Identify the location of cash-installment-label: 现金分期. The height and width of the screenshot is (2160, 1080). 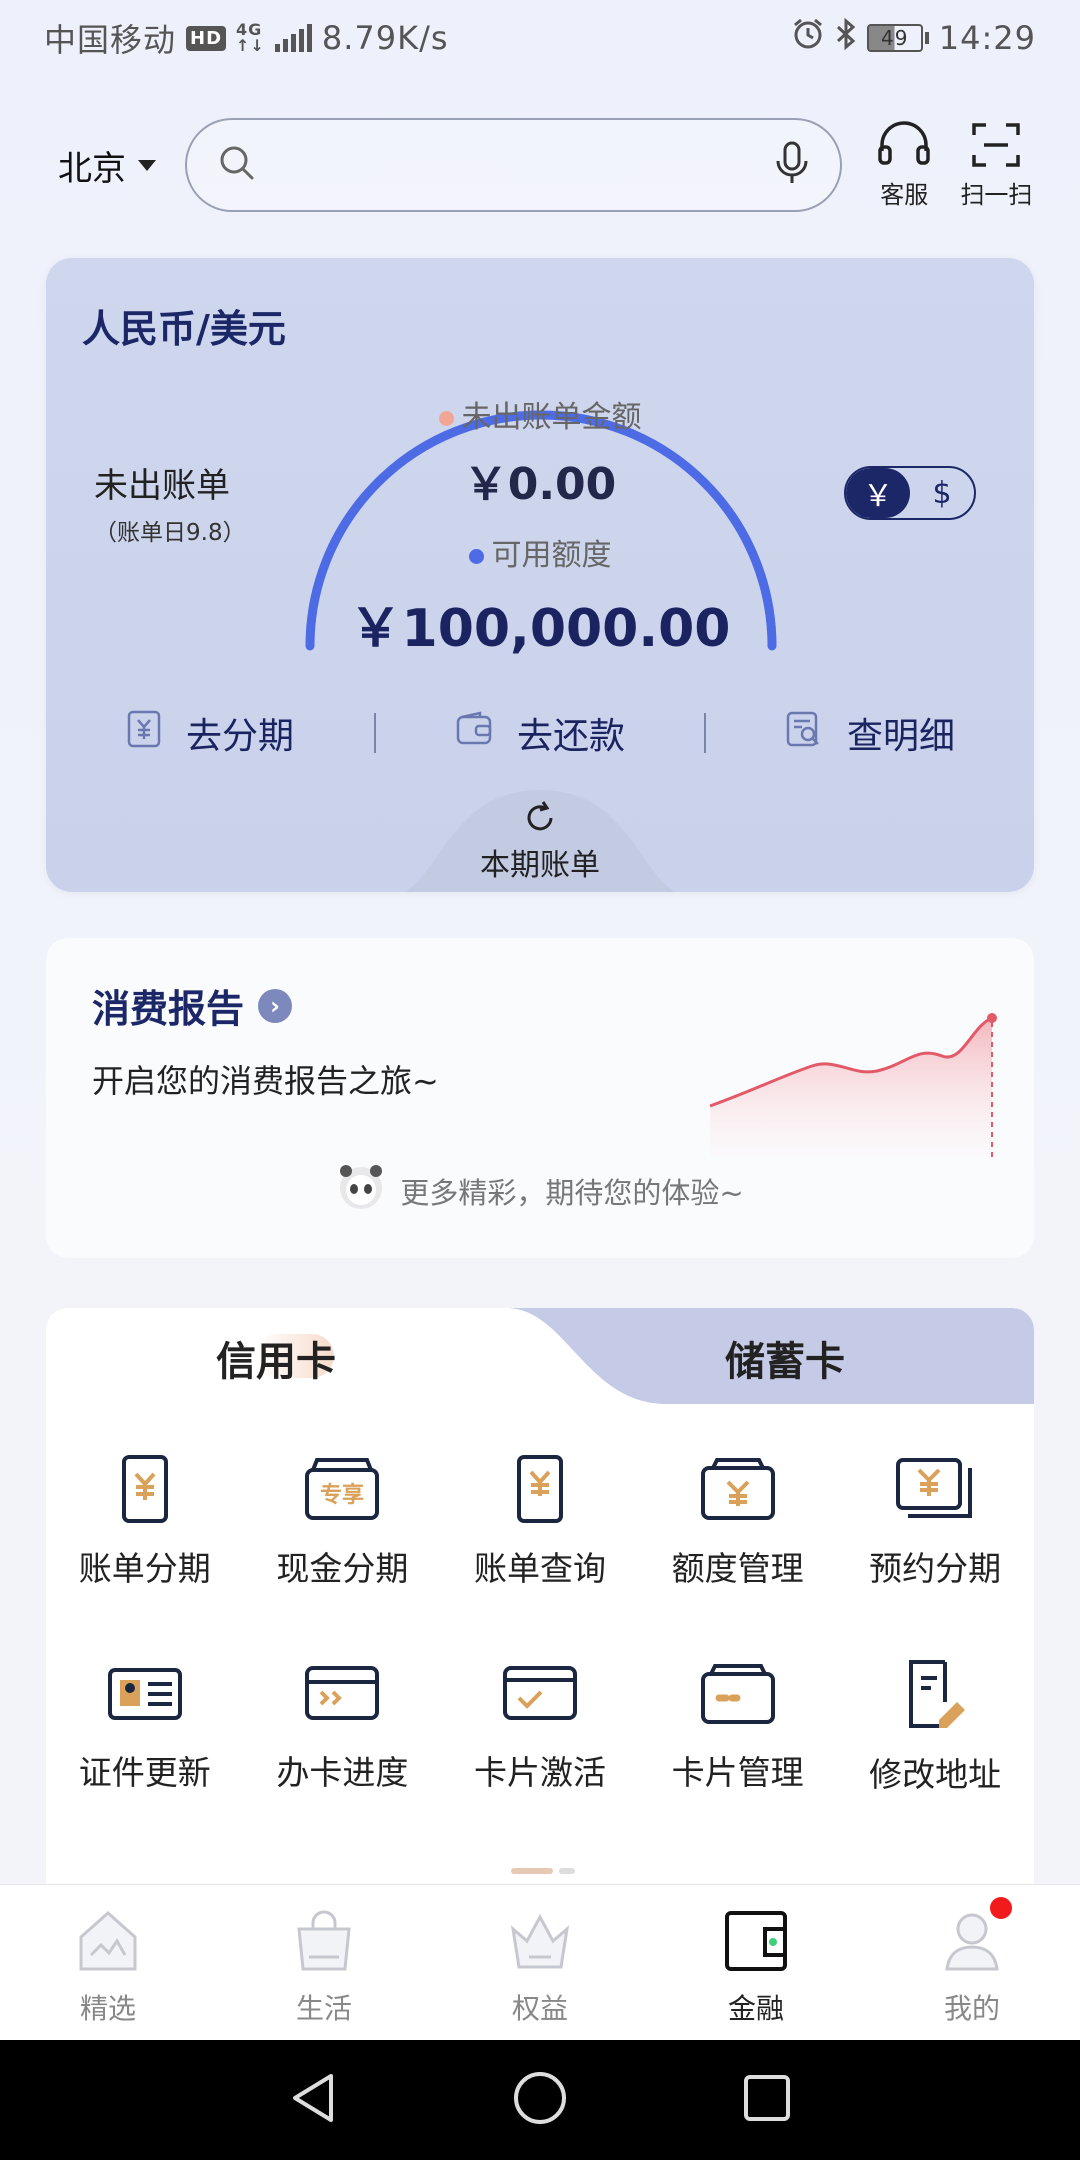
(342, 1568).